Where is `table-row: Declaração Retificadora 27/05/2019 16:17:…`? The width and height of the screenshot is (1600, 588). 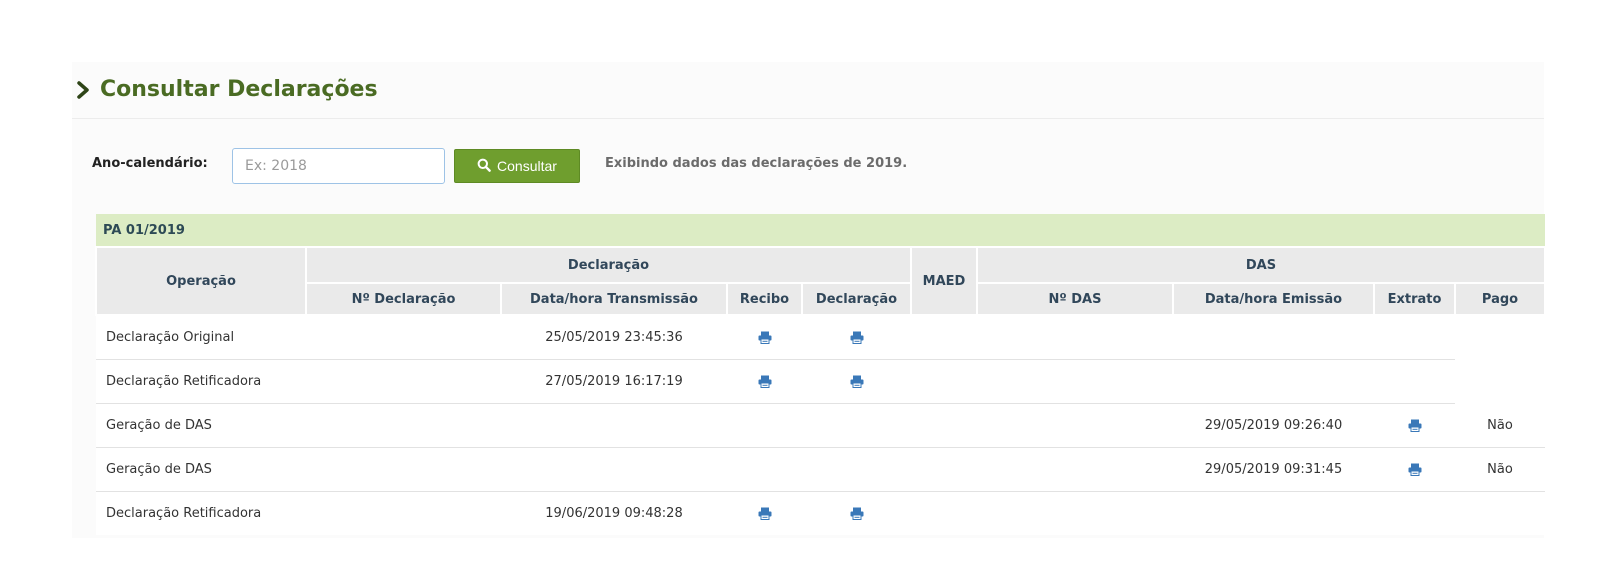
table-row: Declaração Retificadora 27/05/2019 16:17:… is located at coordinates (821, 381).